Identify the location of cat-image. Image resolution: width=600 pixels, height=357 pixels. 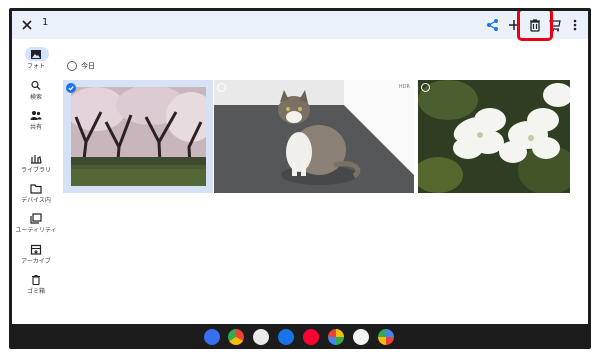
(314, 136).